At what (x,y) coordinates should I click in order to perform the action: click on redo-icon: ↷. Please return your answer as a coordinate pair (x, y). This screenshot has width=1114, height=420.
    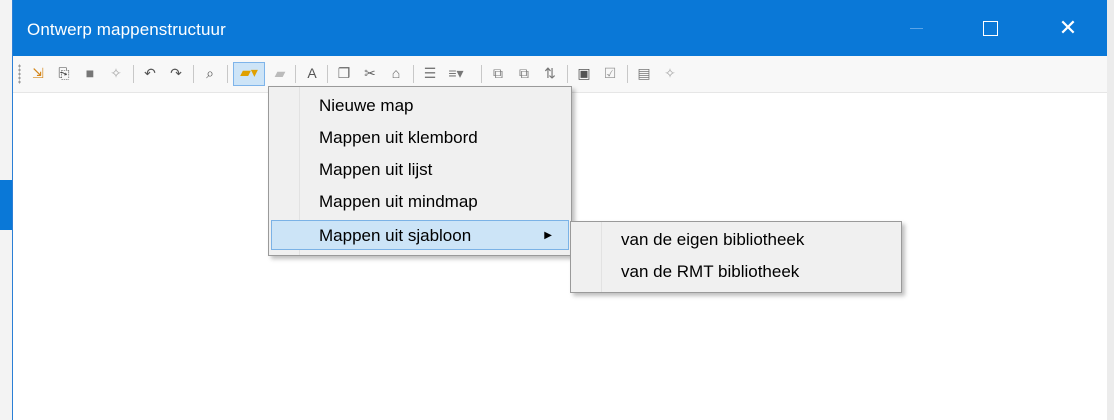
    Looking at the image, I should click on (176, 73).